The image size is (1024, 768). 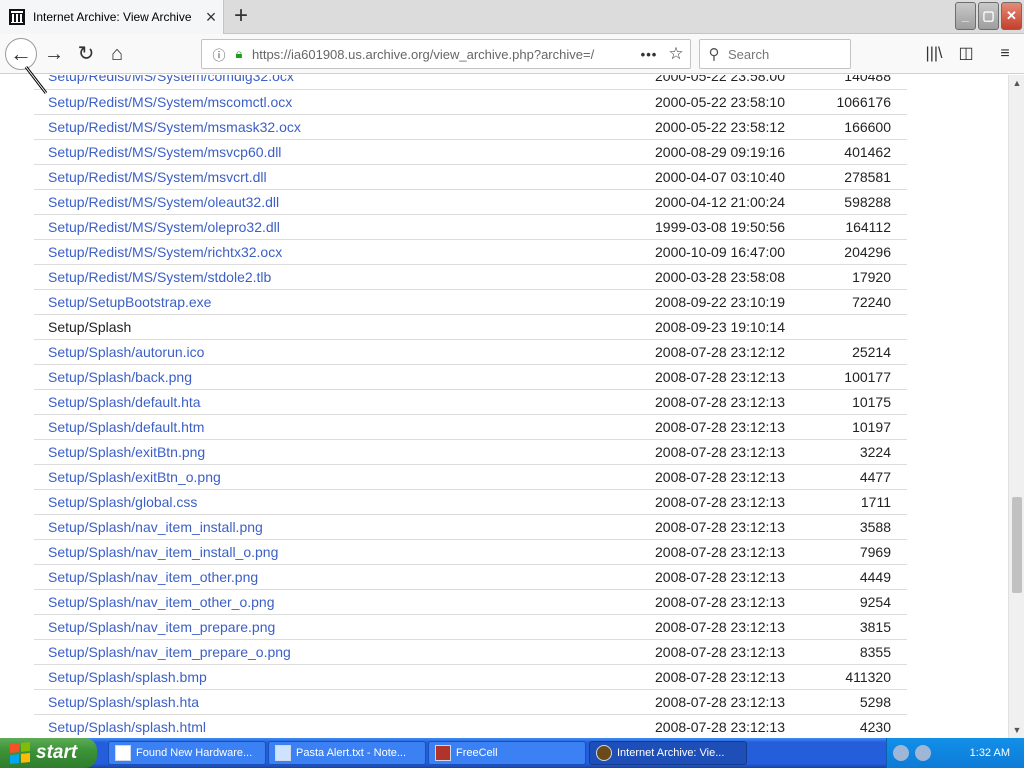 What do you see at coordinates (507, 753) in the screenshot?
I see `taskbar-button-freecell: FreeCell` at bounding box center [507, 753].